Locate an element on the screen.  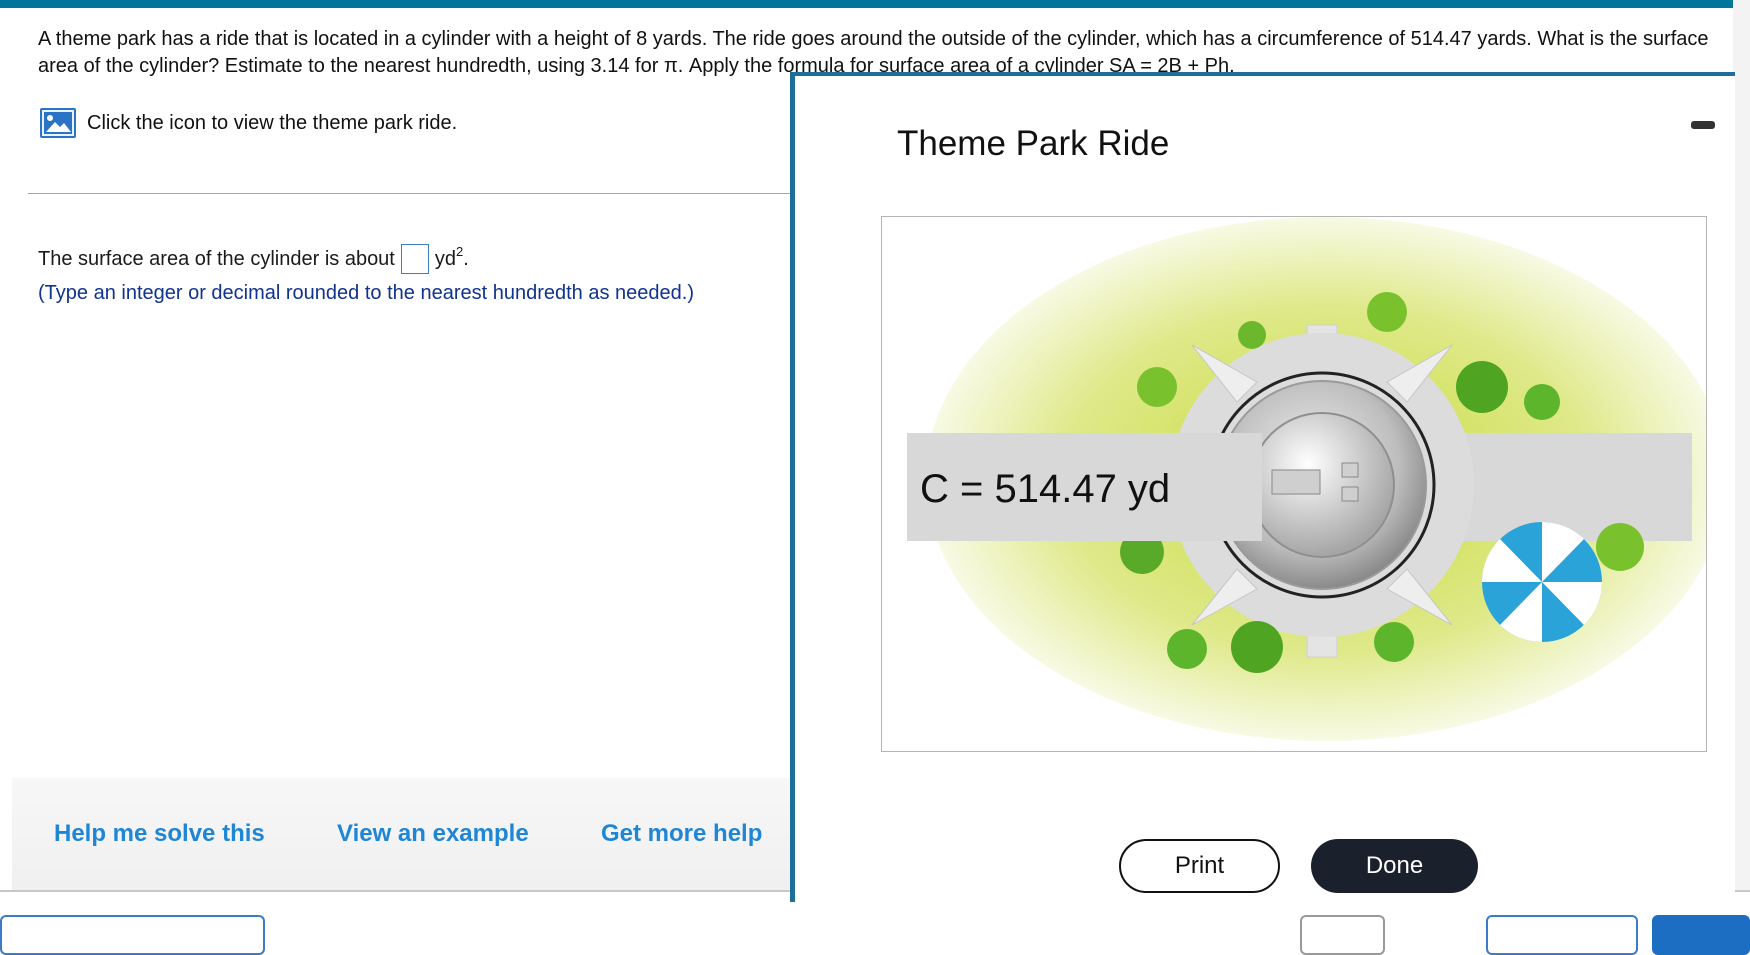
control-box is located at coordinates (1296, 482).